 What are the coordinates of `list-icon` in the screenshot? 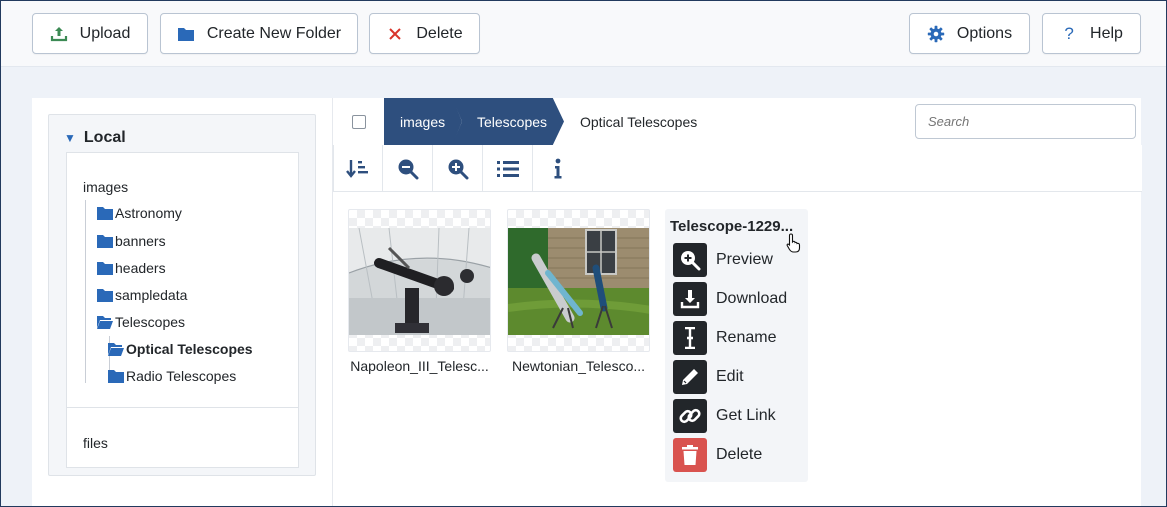 It's located at (507, 168).